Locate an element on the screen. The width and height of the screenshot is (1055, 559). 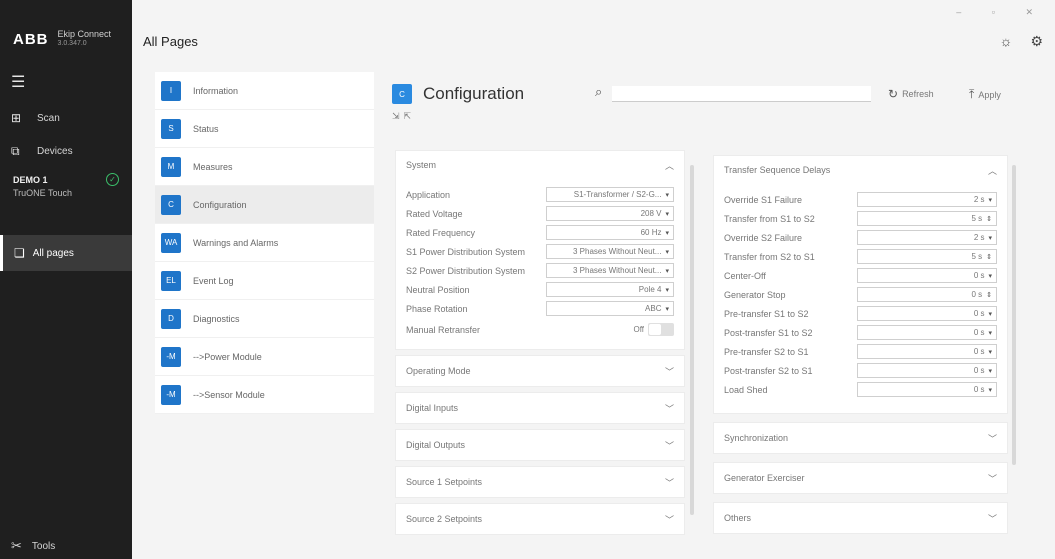
sidebar-item-tools: ✂ Tools is located at coordinates (33, 546).